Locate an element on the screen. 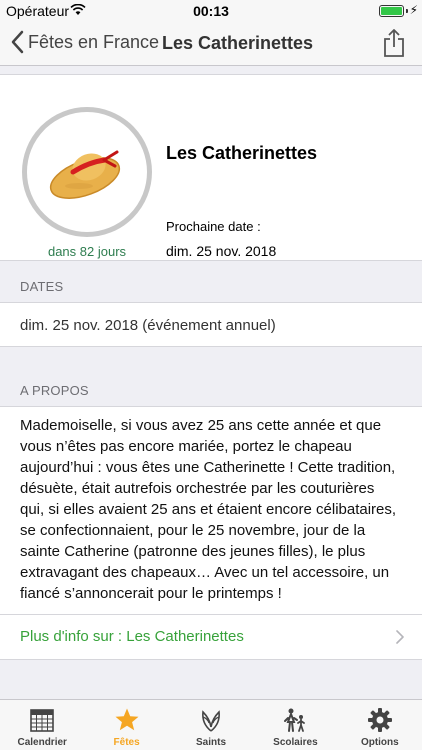  hat-icon is located at coordinates (85, 174).